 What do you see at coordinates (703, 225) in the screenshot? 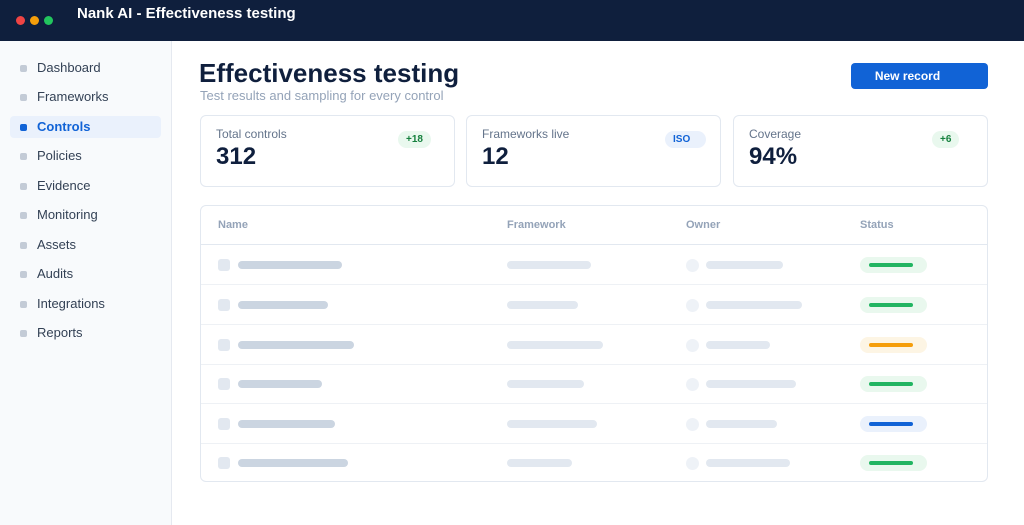
I see `column-header-owner: Owner` at bounding box center [703, 225].